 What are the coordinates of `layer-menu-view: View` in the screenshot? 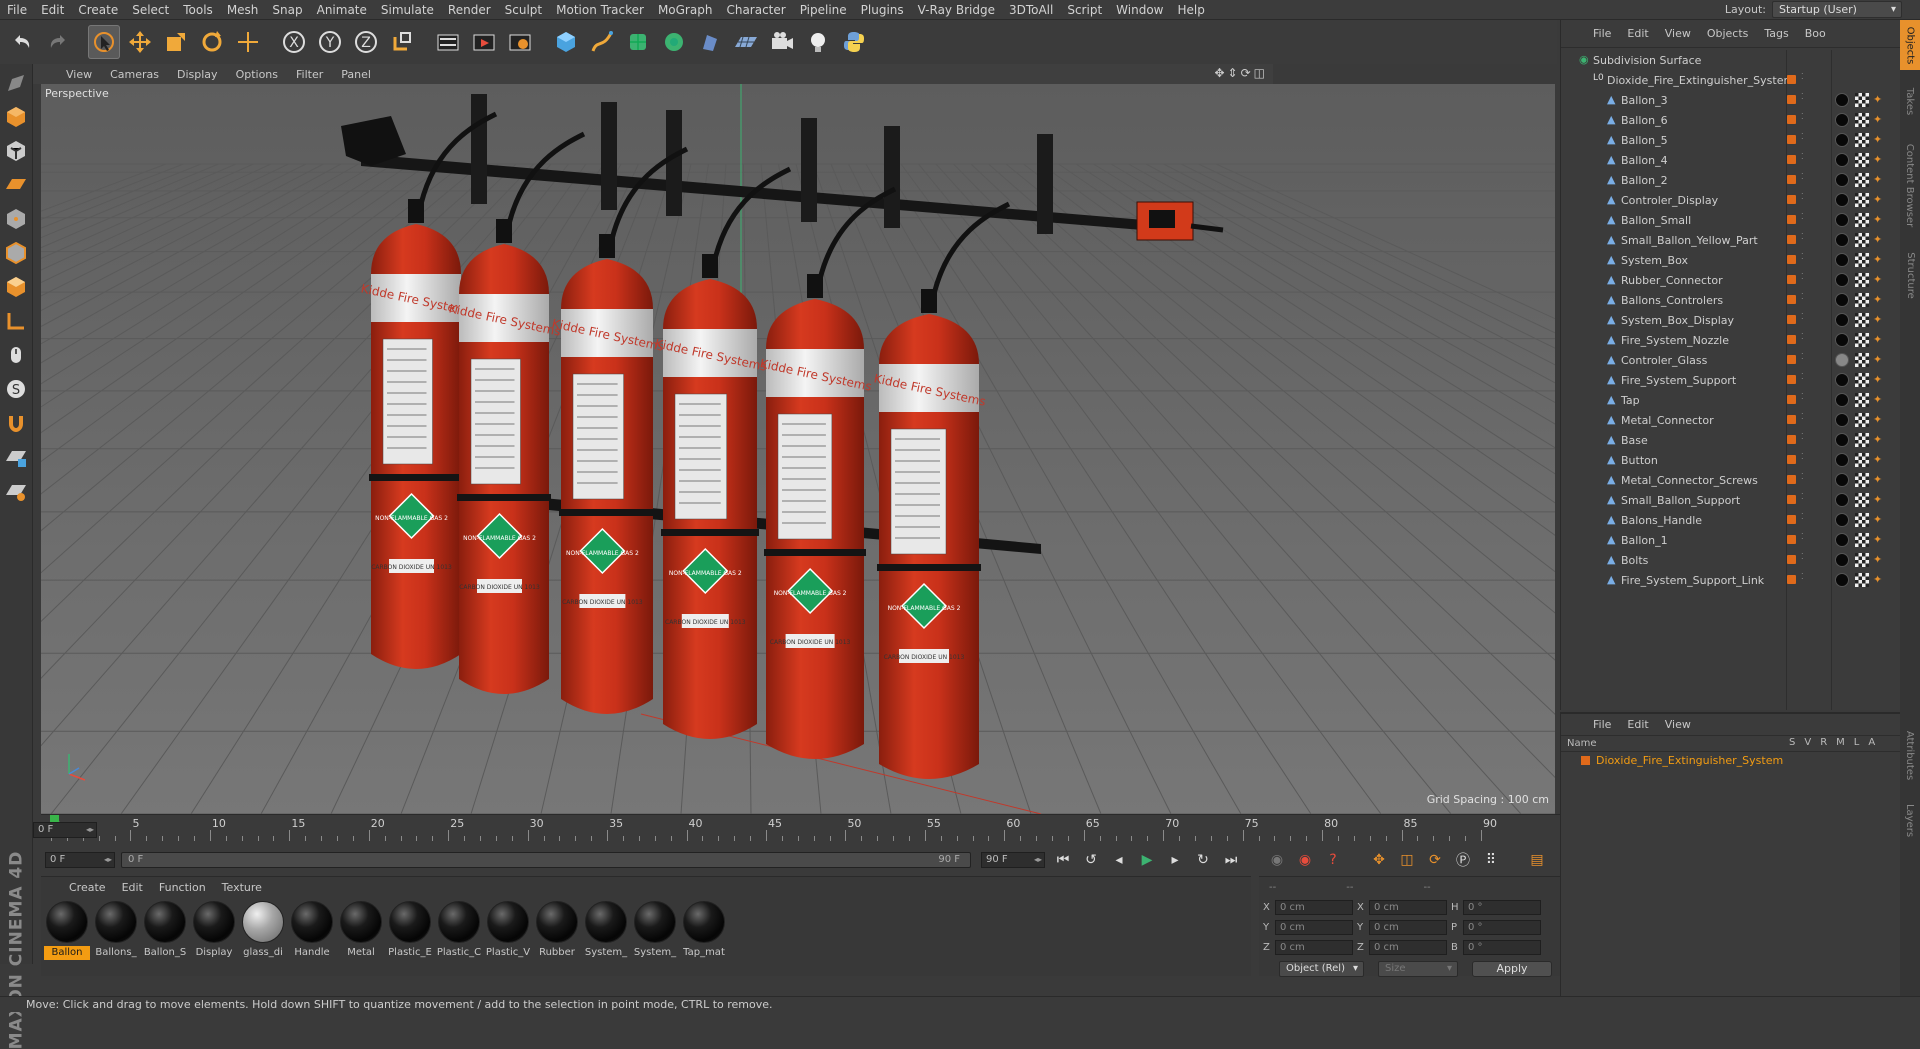 It's located at (1678, 724).